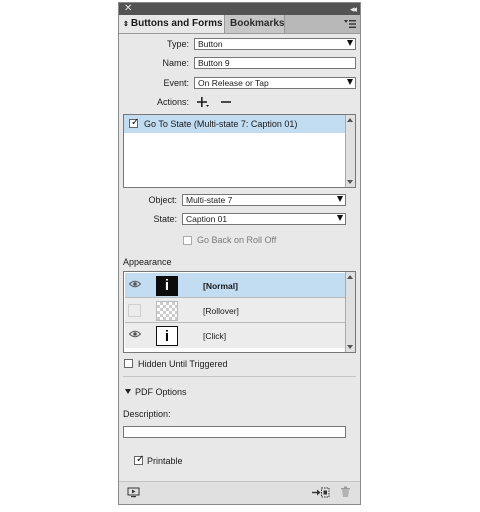 This screenshot has width=480, height=512. I want to click on tab-sort-icon: ⇕, so click(126, 24).